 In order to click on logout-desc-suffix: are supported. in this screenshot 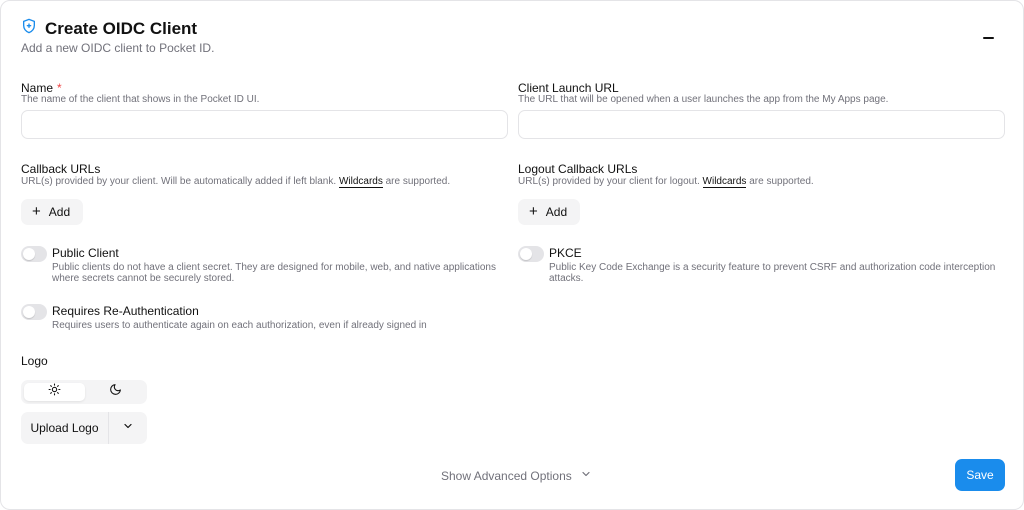, I will do `click(781, 181)`.